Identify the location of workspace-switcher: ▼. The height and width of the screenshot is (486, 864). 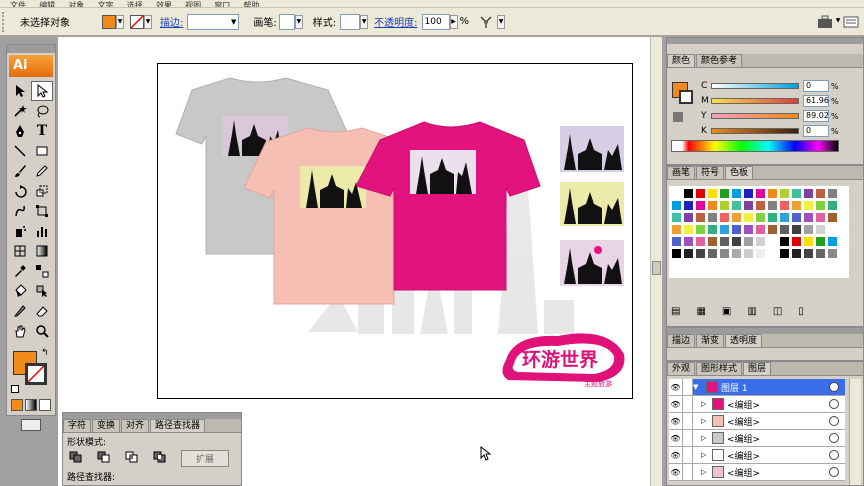
(838, 22).